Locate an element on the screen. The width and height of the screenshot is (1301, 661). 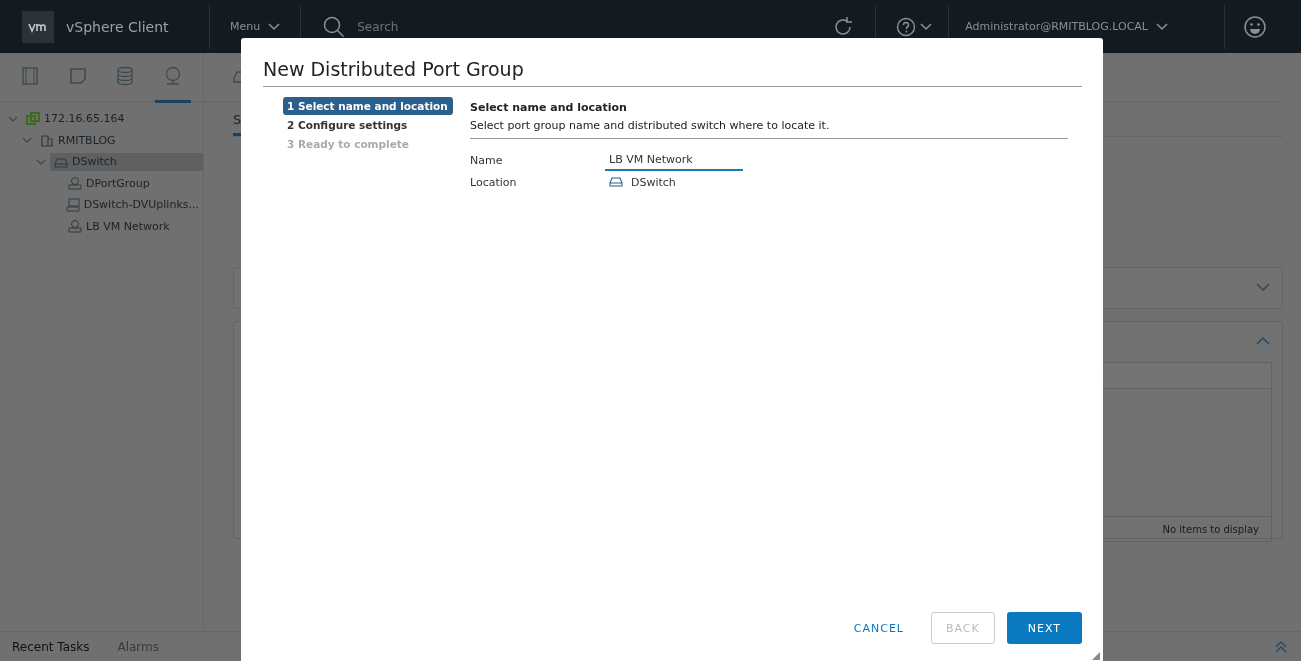
smiley-icon is located at coordinates (1255, 26).